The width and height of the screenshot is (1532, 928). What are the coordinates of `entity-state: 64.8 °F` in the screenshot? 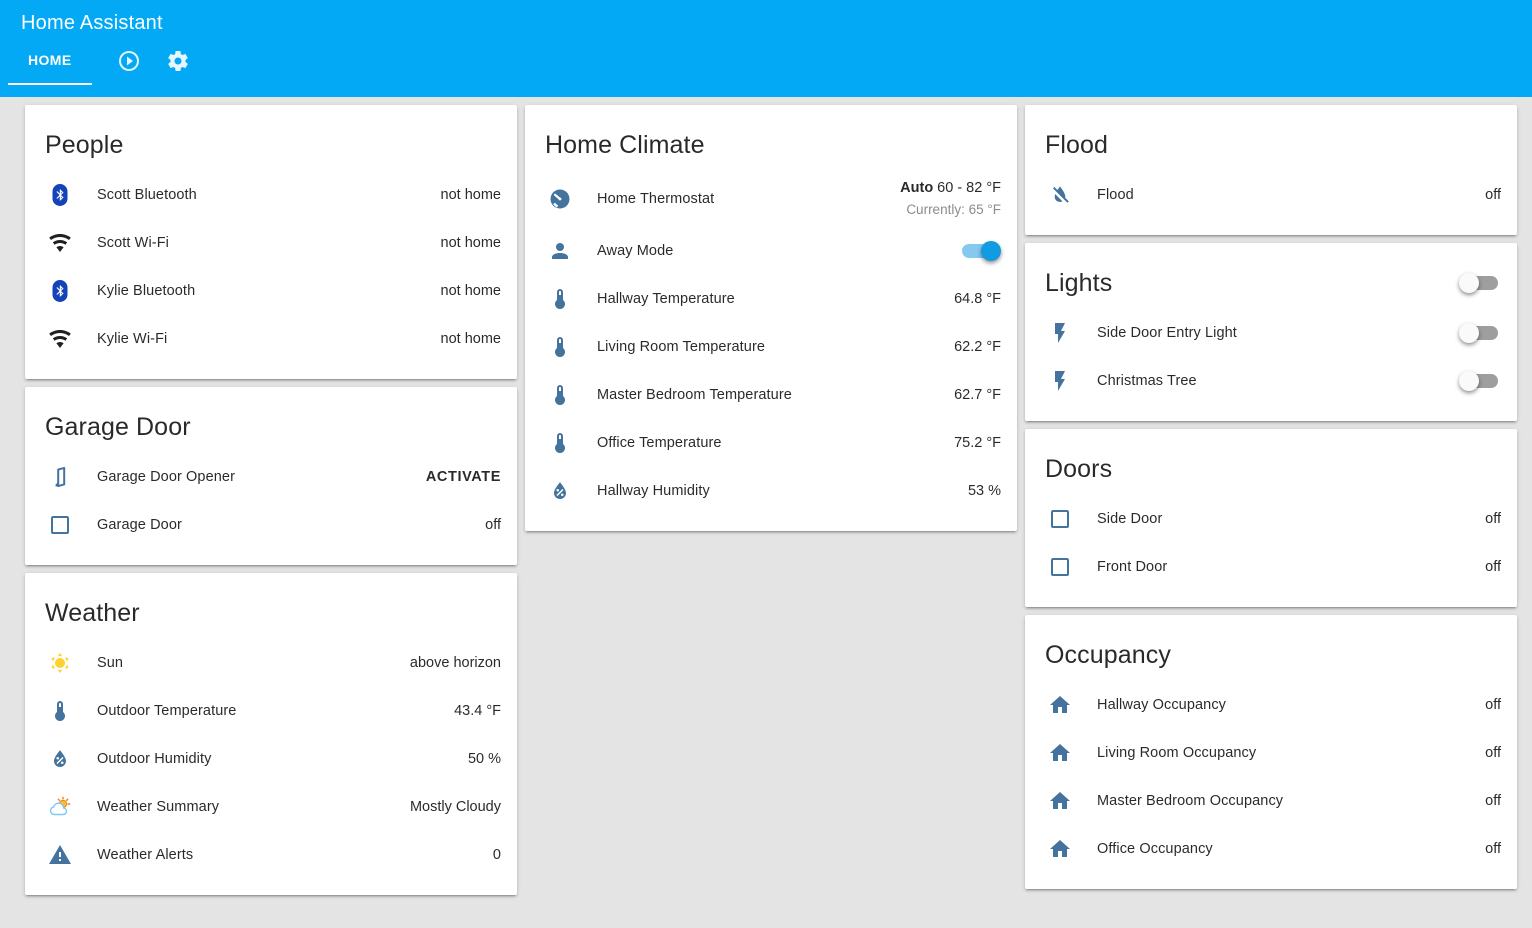 It's located at (977, 299).